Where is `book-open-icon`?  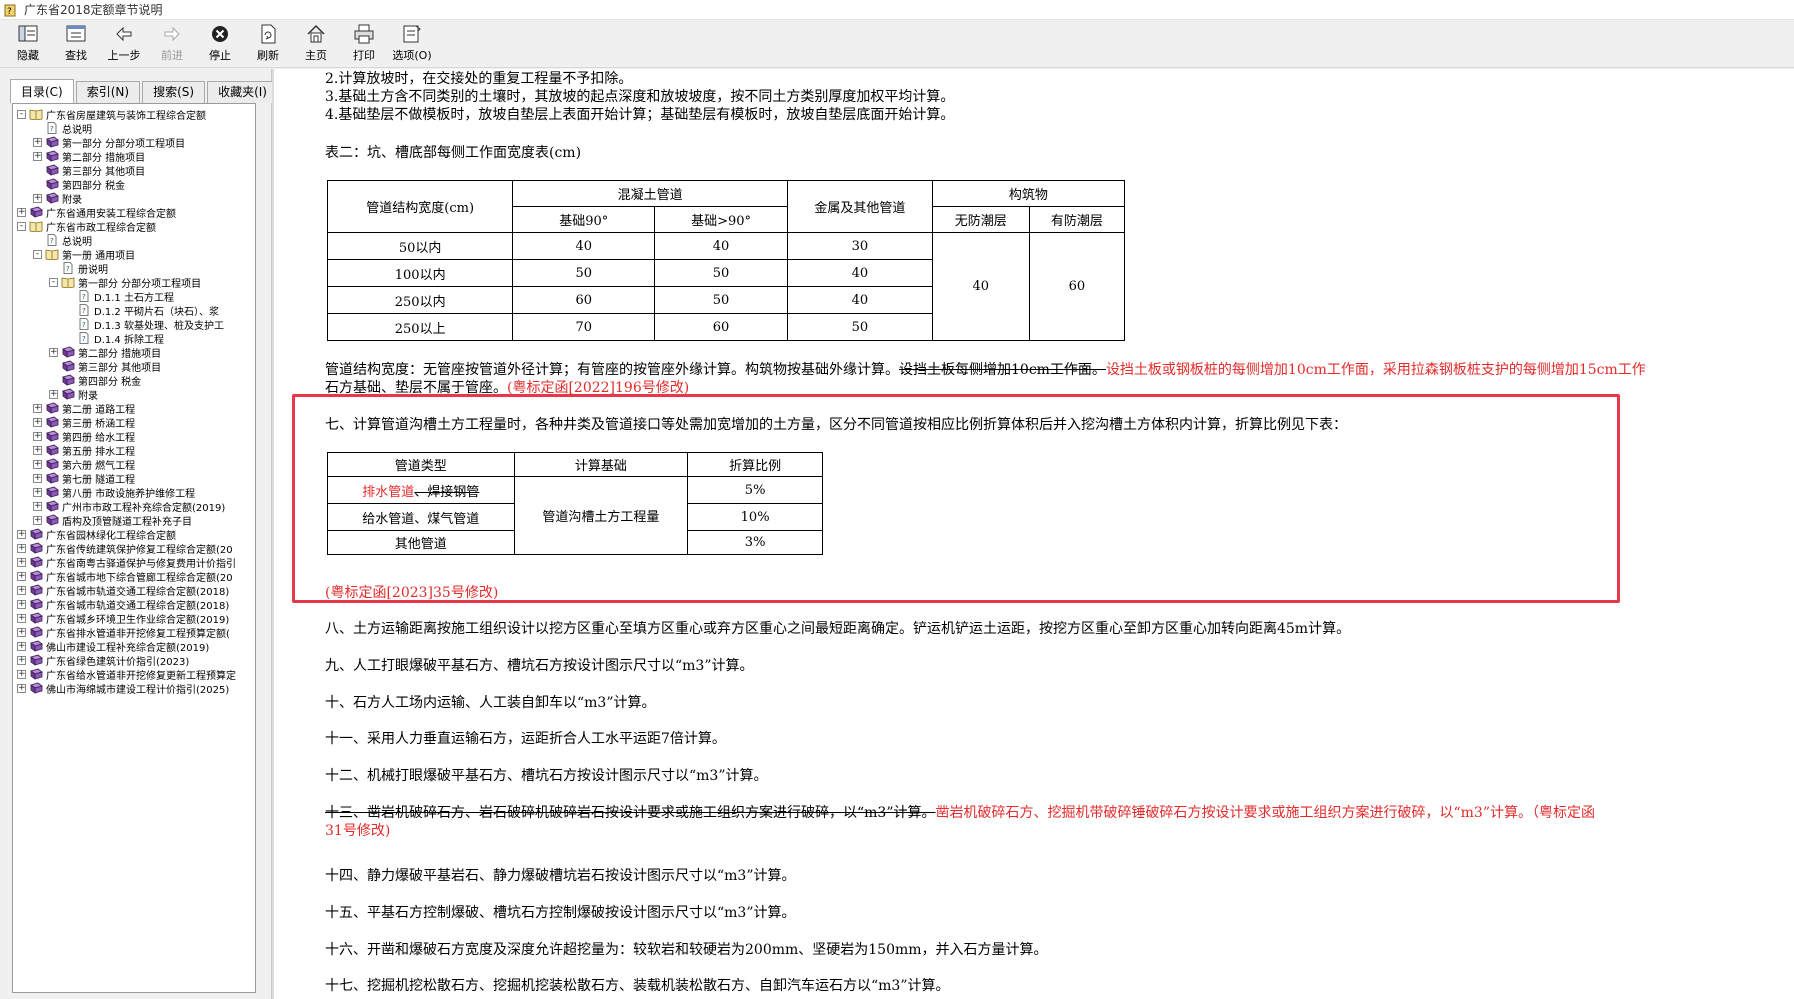
book-open-icon is located at coordinates (36, 226).